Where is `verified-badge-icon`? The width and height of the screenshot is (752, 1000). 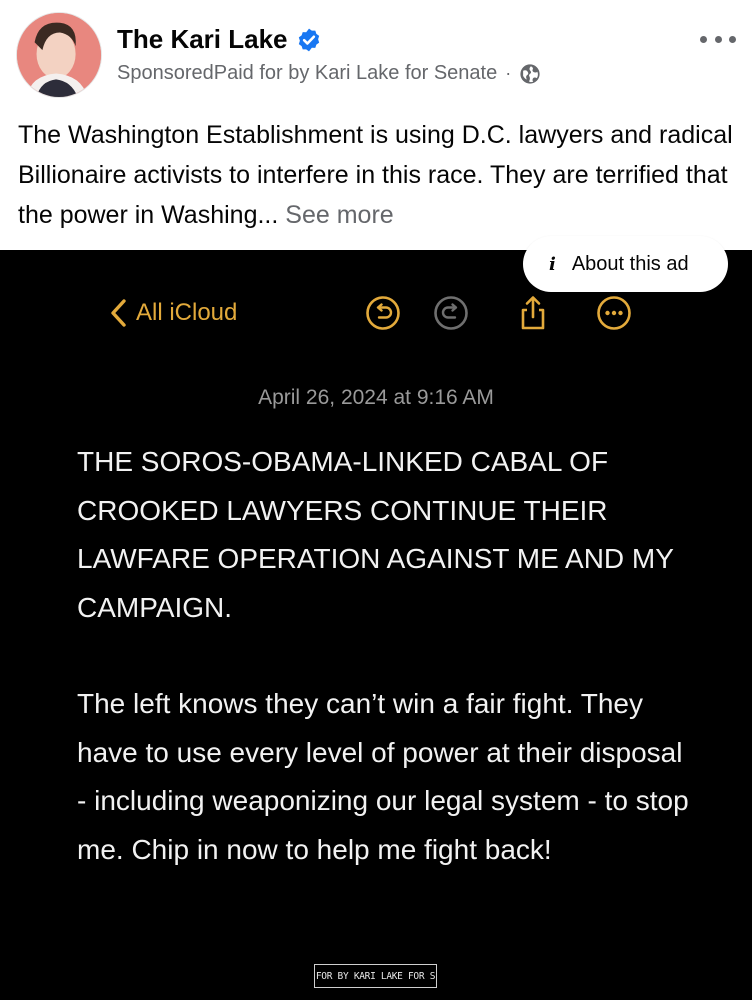 verified-badge-icon is located at coordinates (308, 39).